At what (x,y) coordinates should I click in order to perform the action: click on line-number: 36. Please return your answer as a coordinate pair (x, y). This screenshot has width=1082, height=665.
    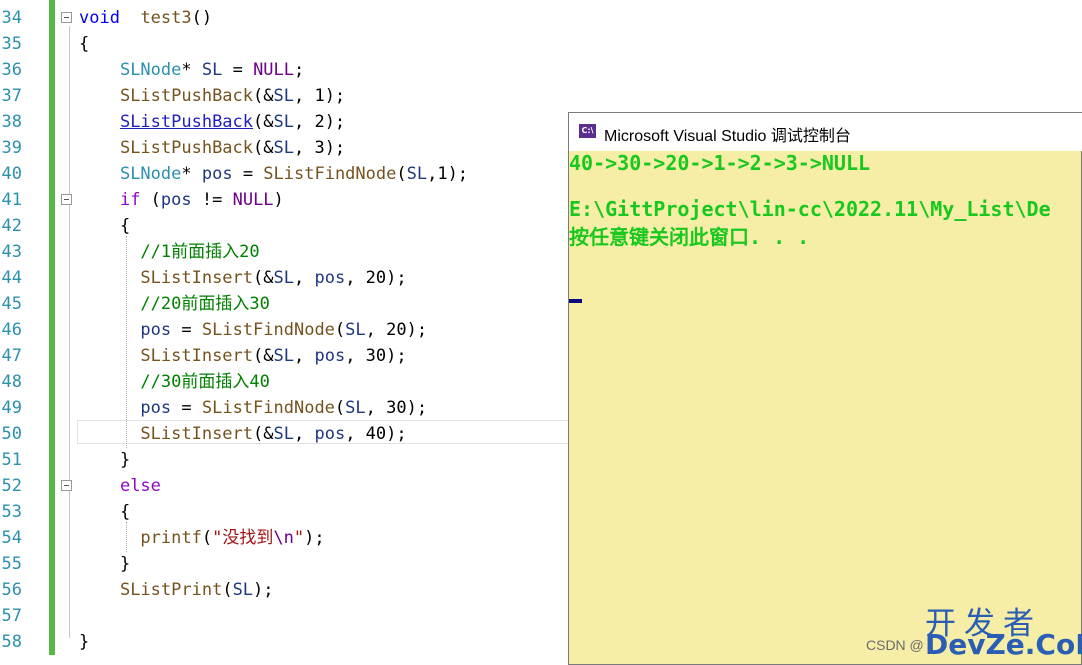
    Looking at the image, I should click on (11, 70).